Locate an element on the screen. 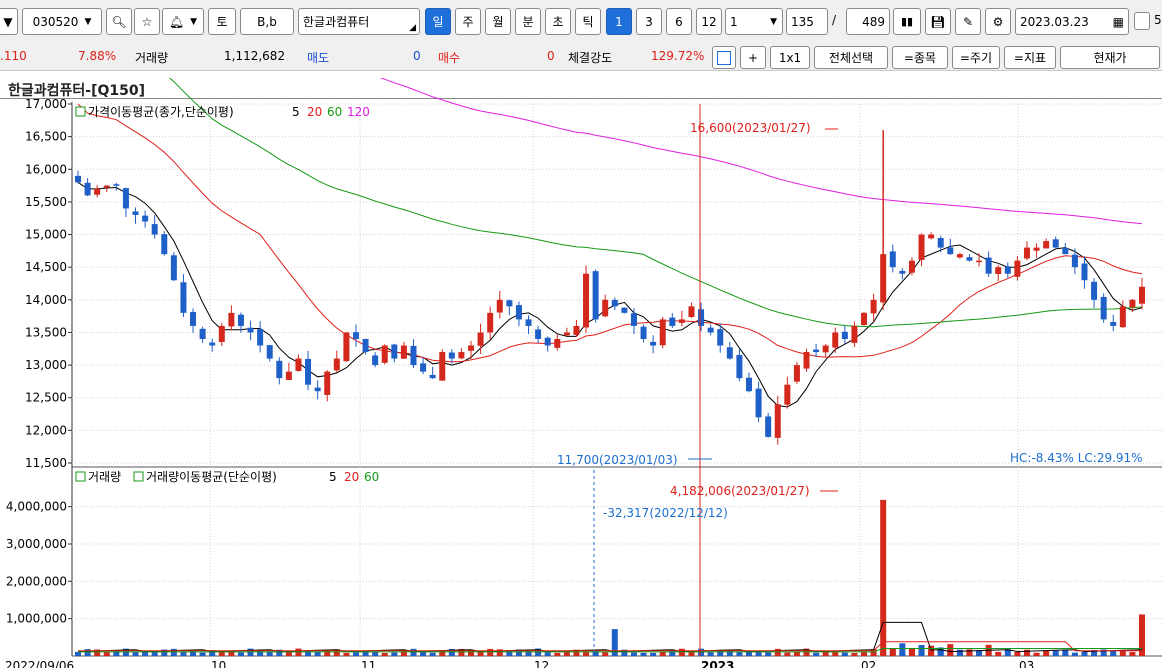  vol-ma5-line is located at coordinates (610, 637).